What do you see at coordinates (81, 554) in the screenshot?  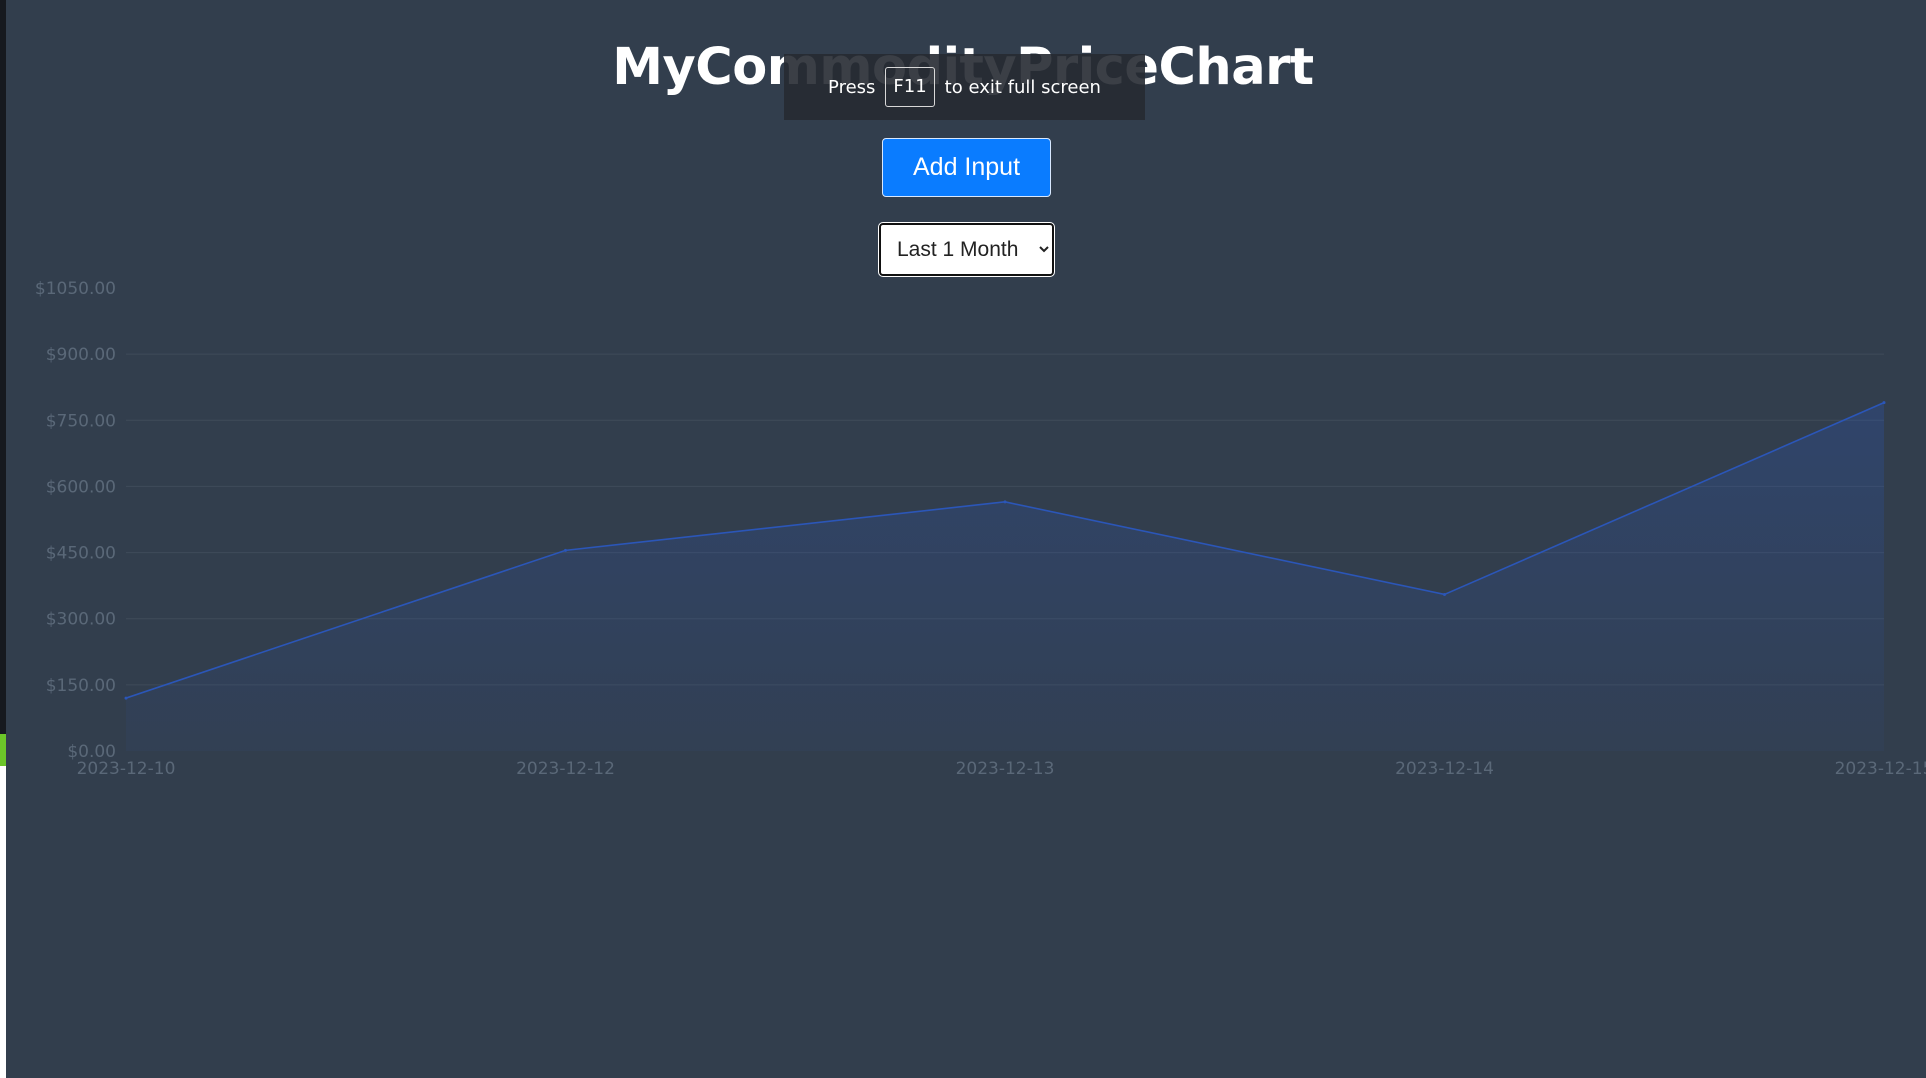 I see `y-tick-label: $450.00` at bounding box center [81, 554].